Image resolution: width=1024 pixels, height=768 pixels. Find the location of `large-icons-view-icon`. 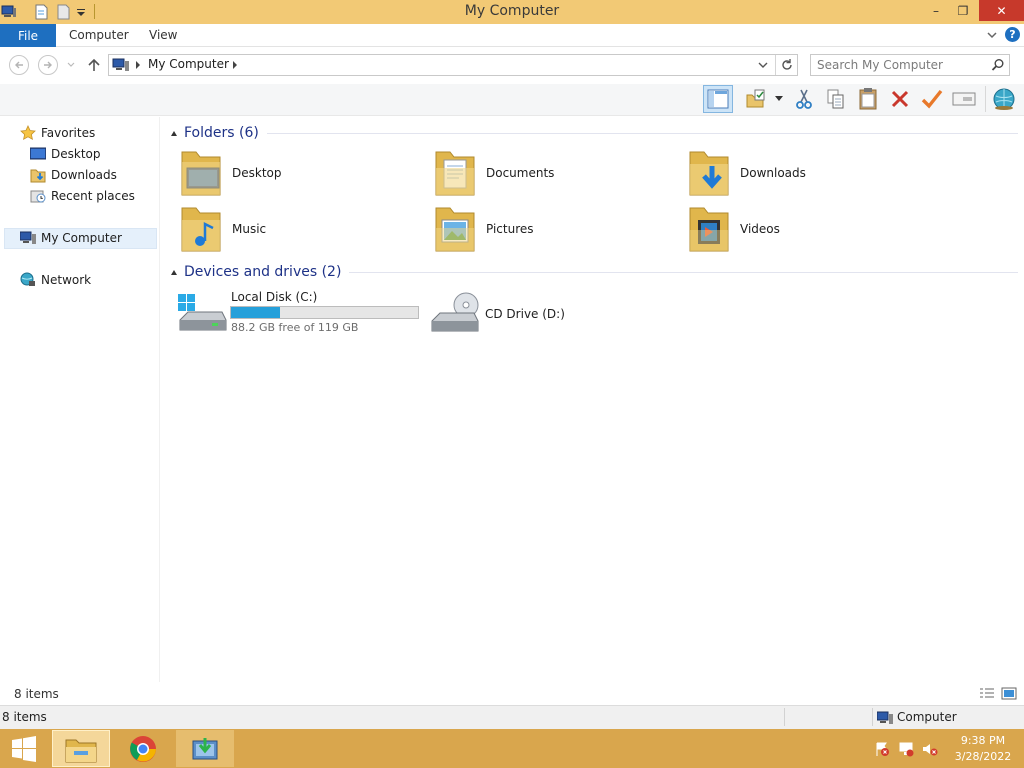

large-icons-view-icon is located at coordinates (1009, 694).